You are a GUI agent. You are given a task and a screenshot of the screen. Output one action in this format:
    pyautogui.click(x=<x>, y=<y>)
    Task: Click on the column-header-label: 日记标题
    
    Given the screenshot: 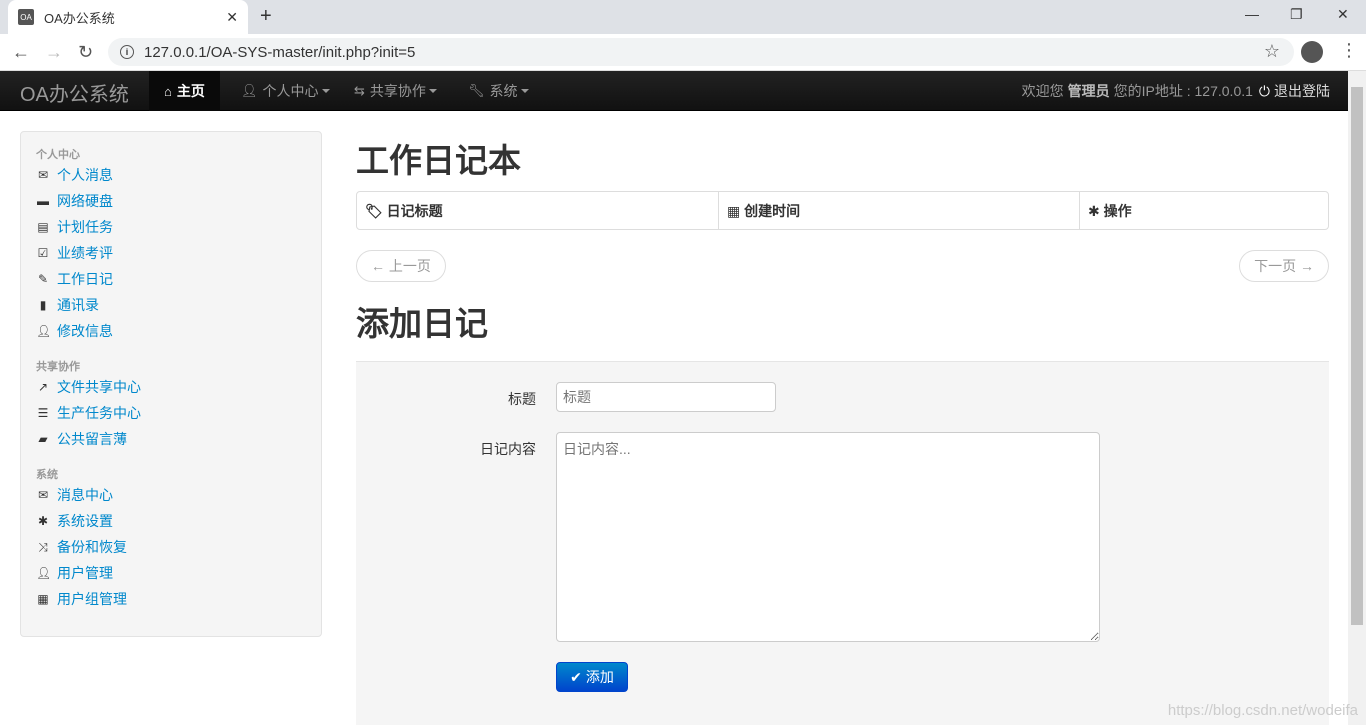 What is the action you would take?
    pyautogui.click(x=414, y=210)
    